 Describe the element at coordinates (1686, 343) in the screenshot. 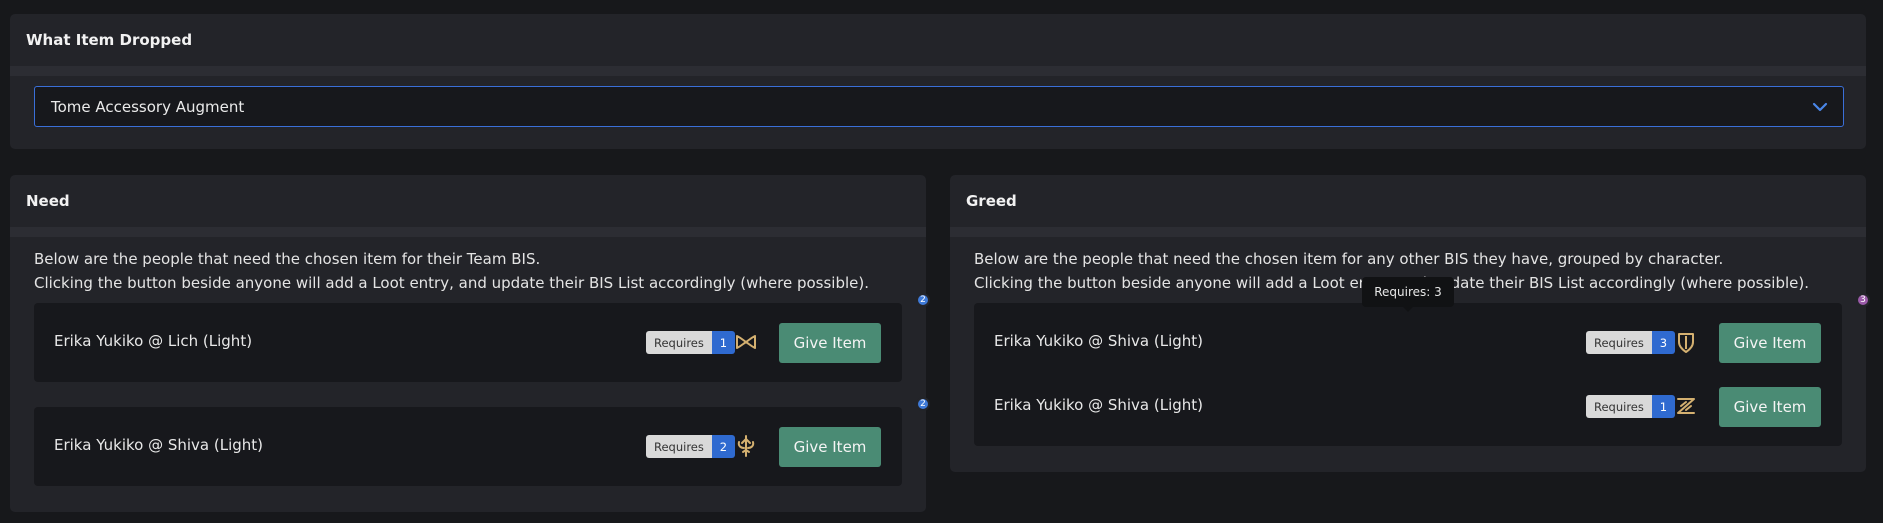

I see `paladin-job-icon` at that location.